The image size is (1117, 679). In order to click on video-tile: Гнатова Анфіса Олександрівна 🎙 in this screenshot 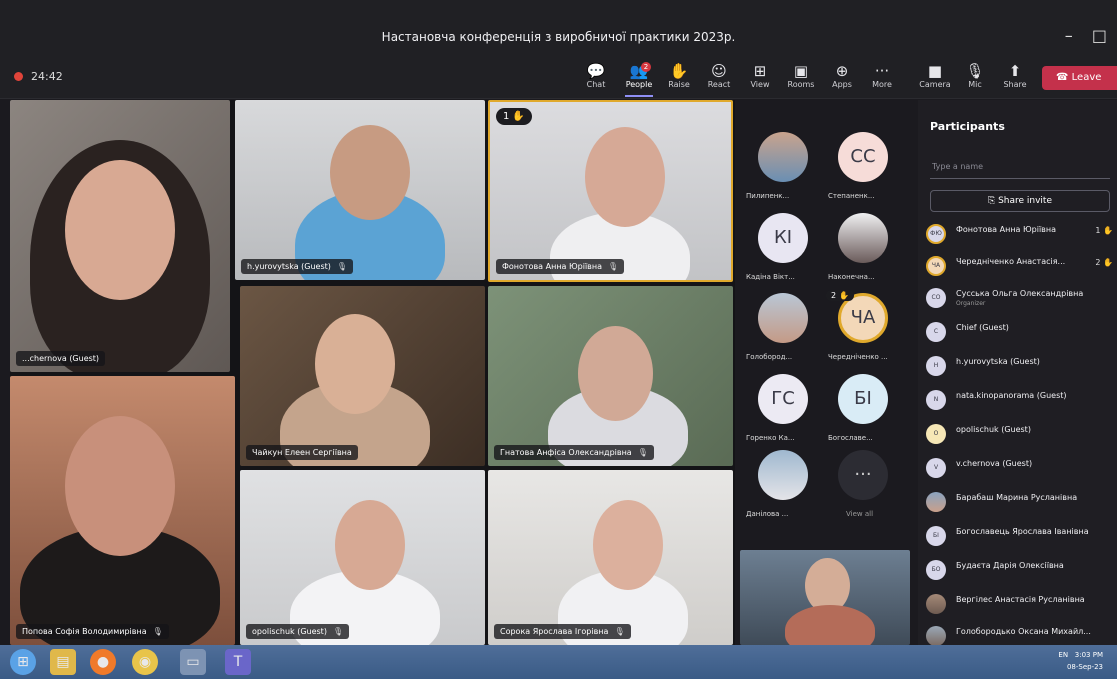, I will do `click(610, 376)`.